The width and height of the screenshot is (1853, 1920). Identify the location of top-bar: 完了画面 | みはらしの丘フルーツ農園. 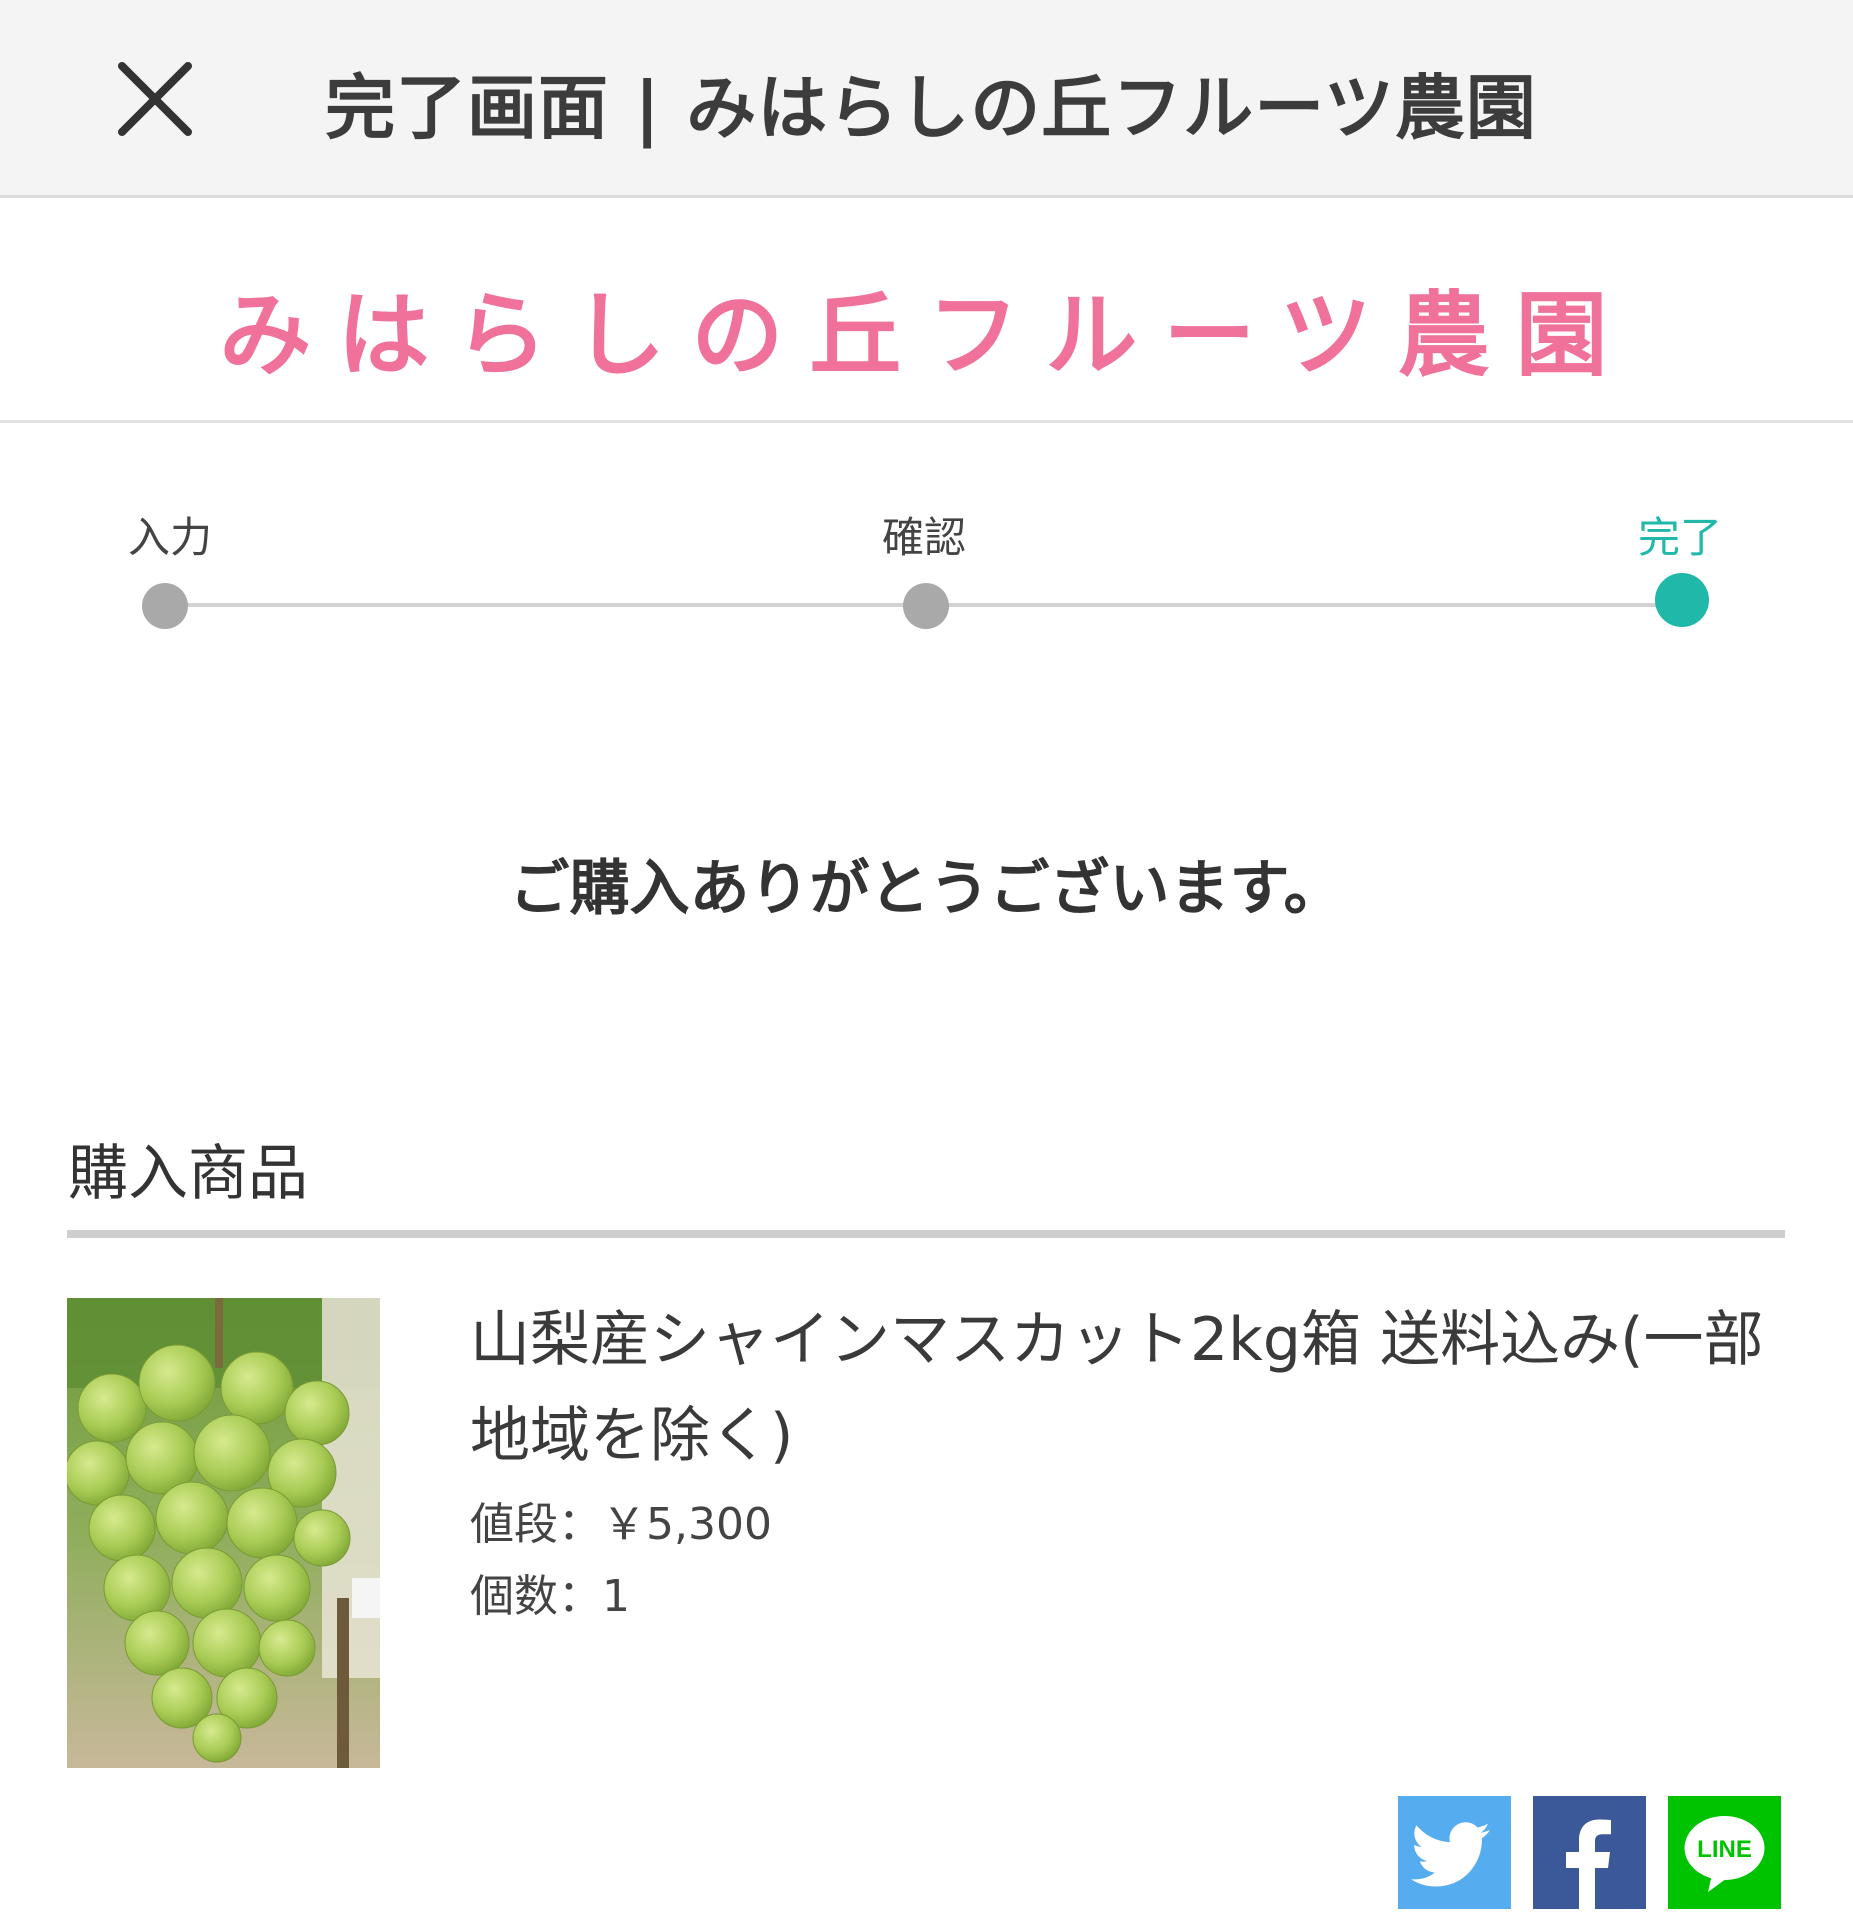
(926, 99).